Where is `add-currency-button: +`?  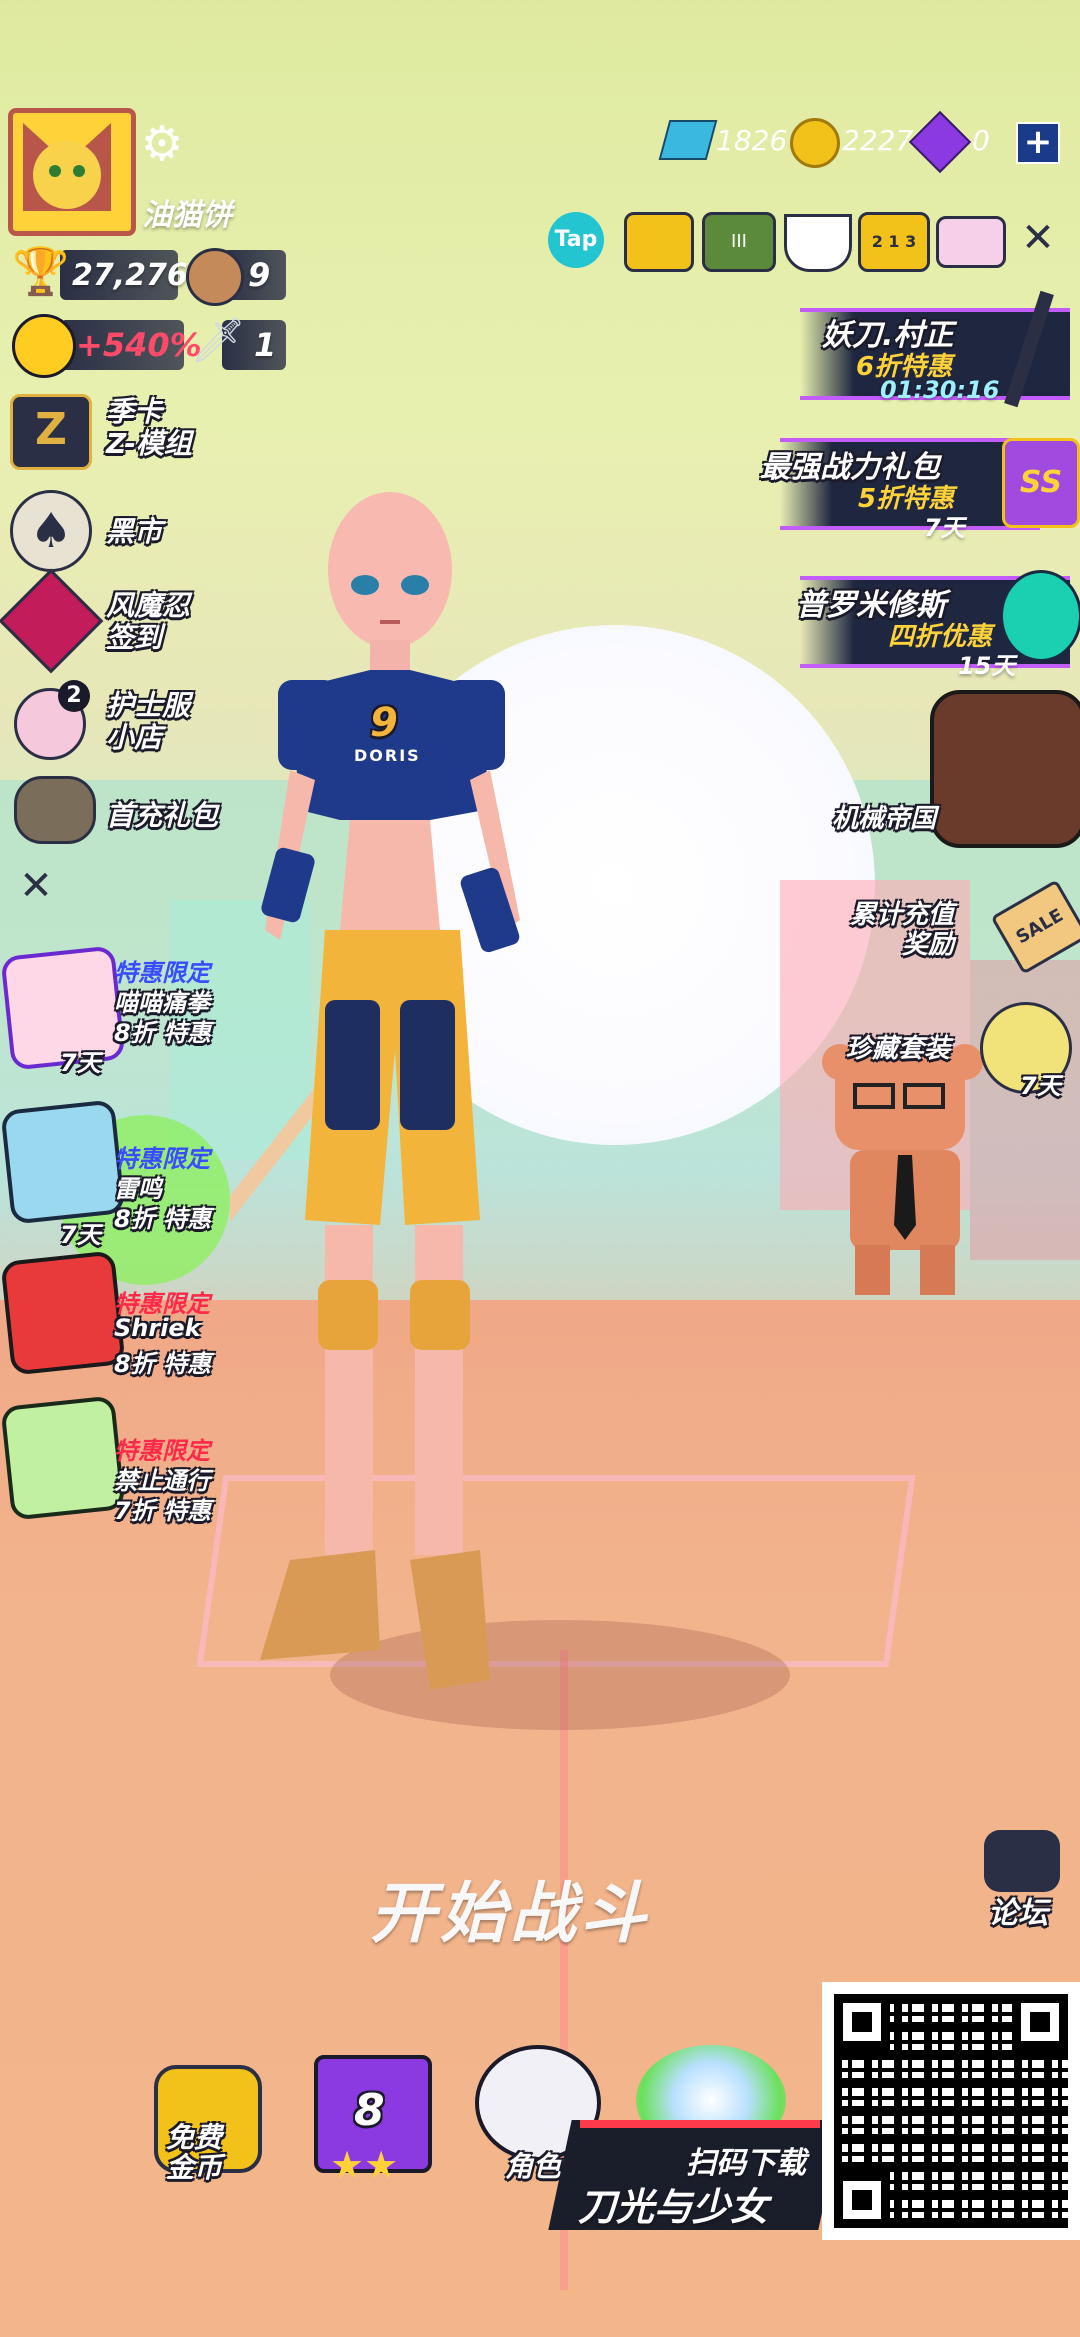 add-currency-button: + is located at coordinates (1038, 143).